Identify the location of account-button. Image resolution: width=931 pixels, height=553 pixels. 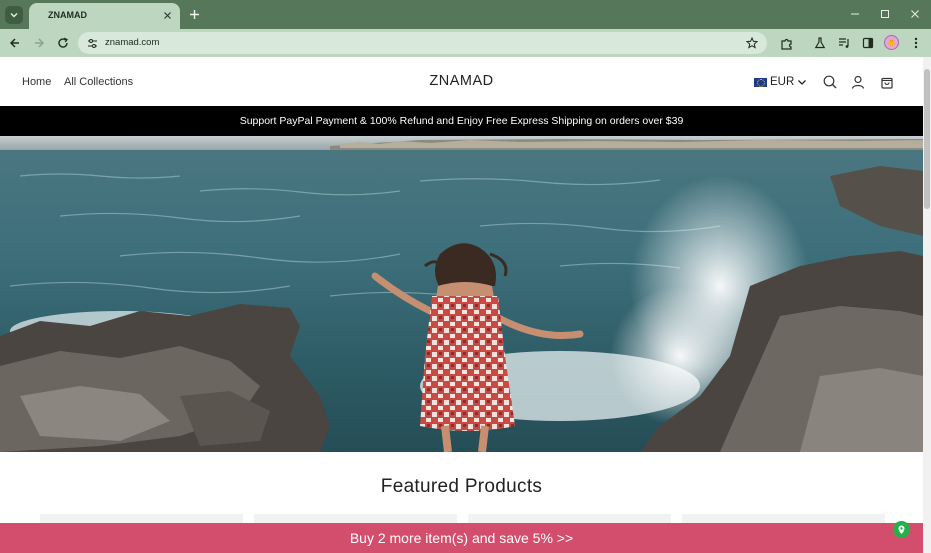
(858, 82).